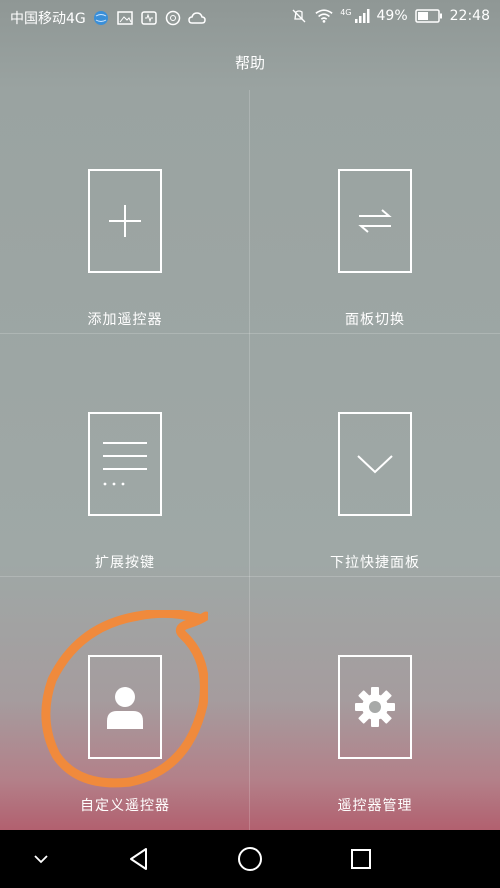 Image resolution: width=500 pixels, height=888 pixels. I want to click on remote-management-card, so click(375, 707).